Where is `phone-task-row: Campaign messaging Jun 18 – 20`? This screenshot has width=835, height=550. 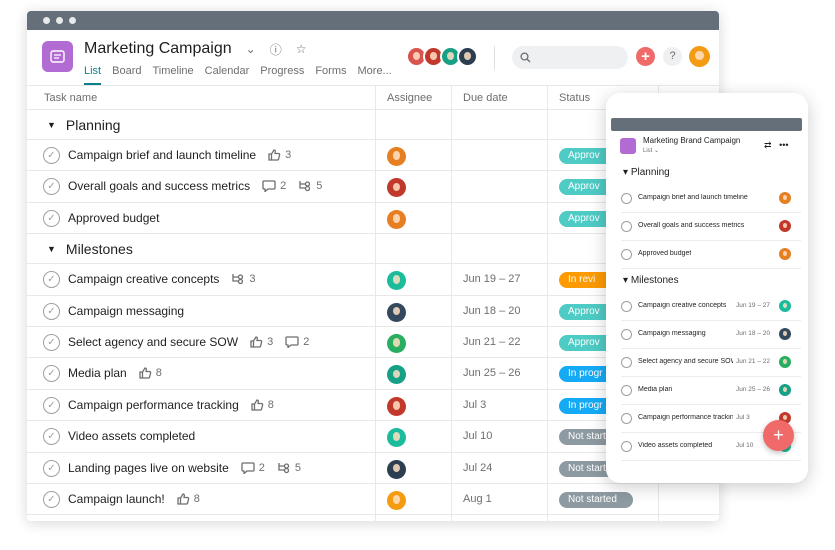
phone-task-row: Campaign messaging Jun 18 – 20 is located at coordinates (711, 335).